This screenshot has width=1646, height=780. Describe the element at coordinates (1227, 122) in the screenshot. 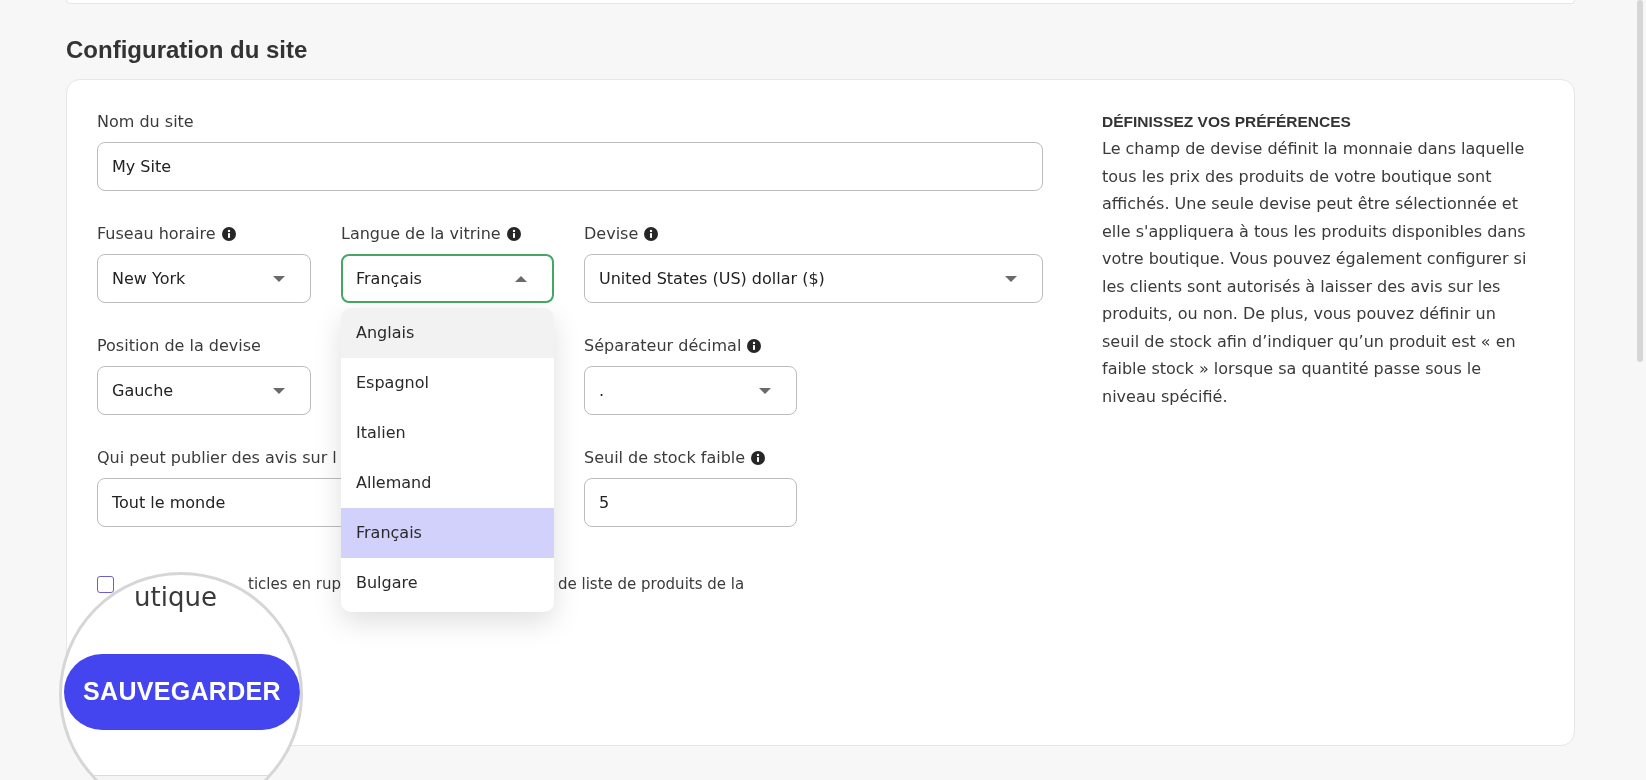

I see `help-heading: DÉFINISSEZ VOS PRÉFÉRENCES` at that location.